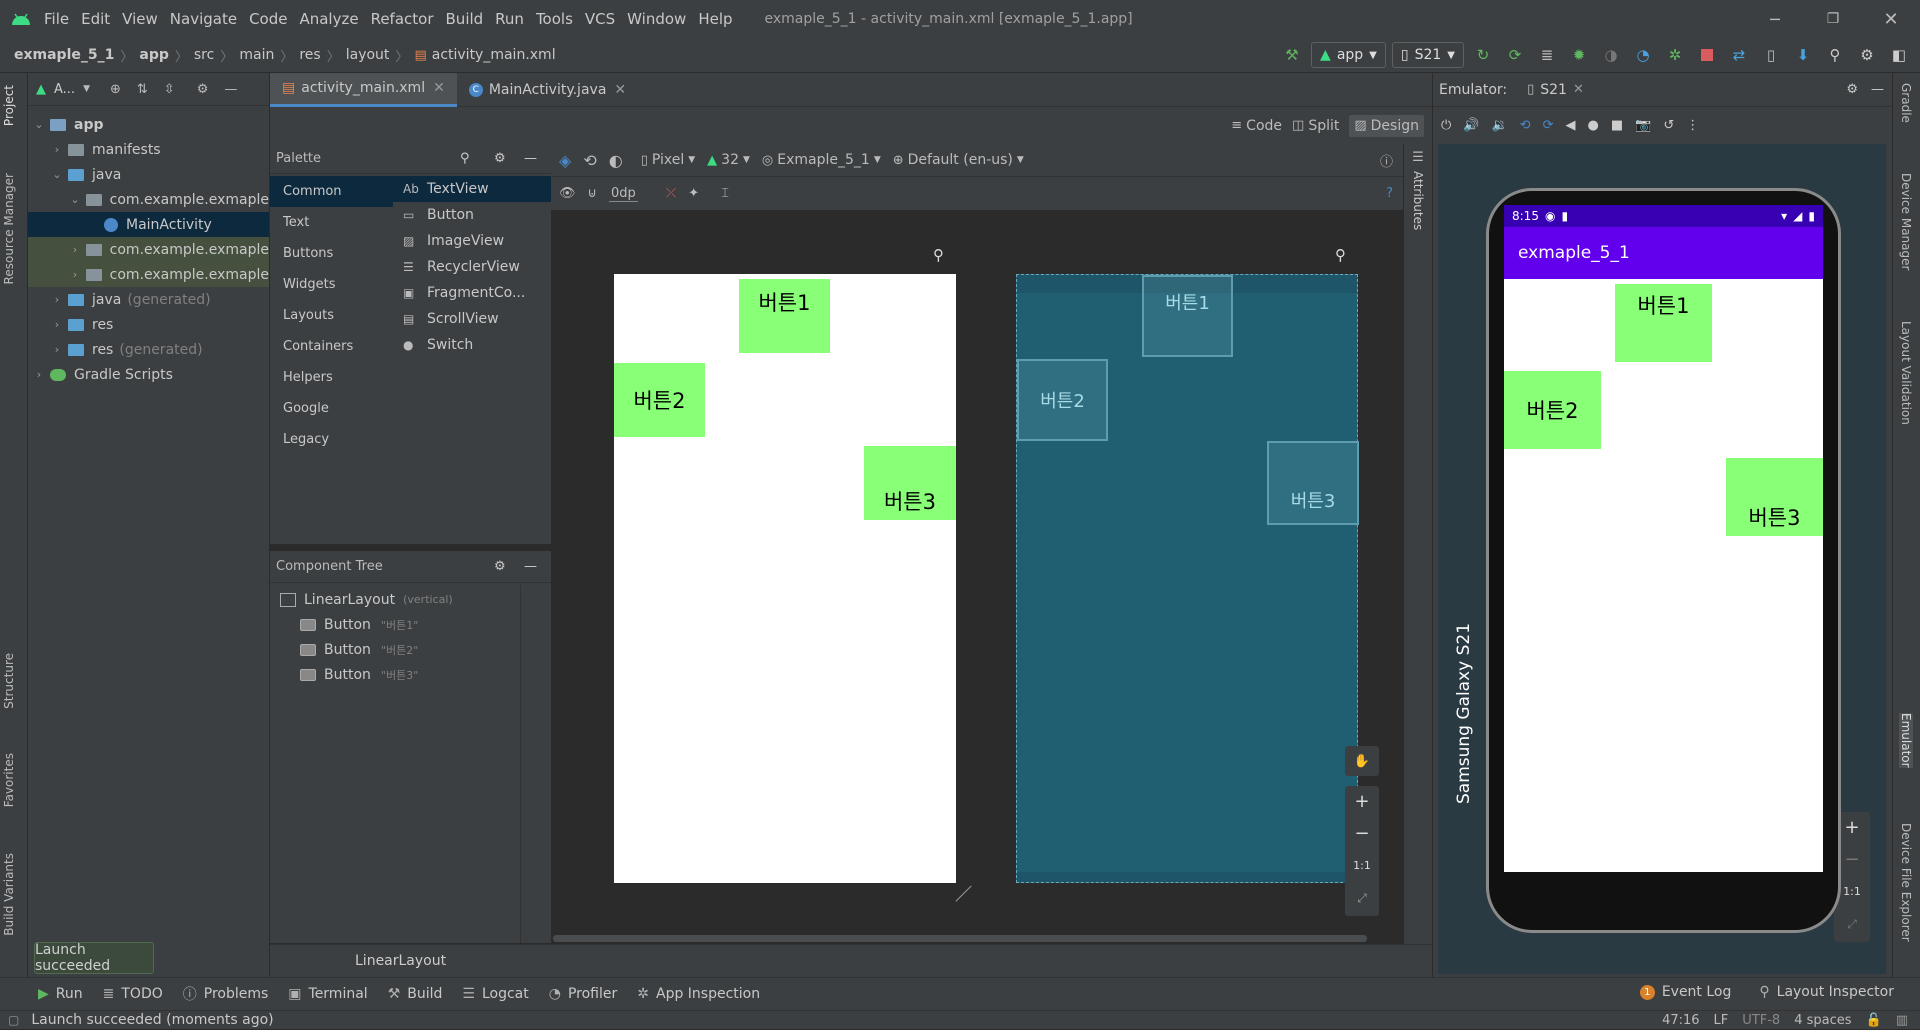 This screenshot has width=1920, height=1030. Describe the element at coordinates (331, 408) in the screenshot. I see `palette-category-google: Google` at that location.